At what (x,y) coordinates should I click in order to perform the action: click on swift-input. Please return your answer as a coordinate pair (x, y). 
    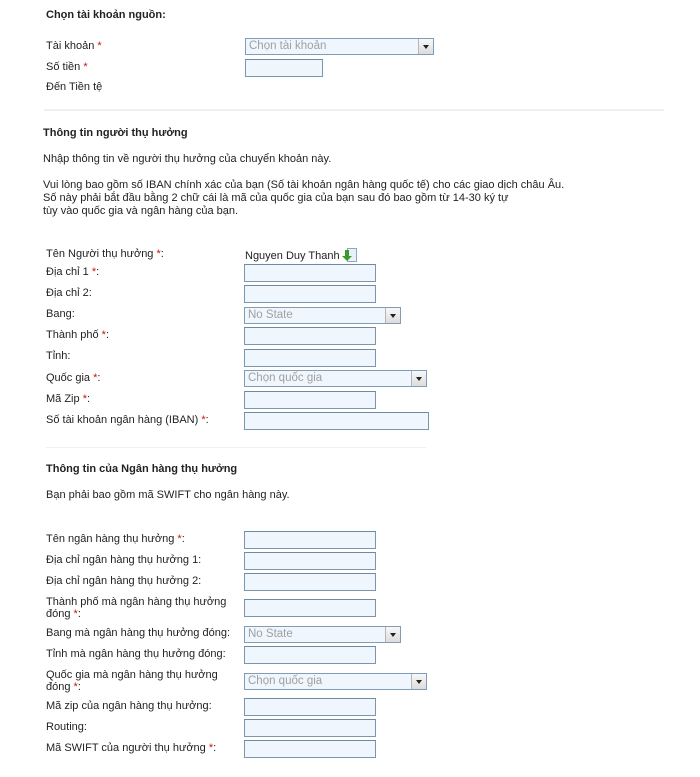
    Looking at the image, I should click on (310, 749).